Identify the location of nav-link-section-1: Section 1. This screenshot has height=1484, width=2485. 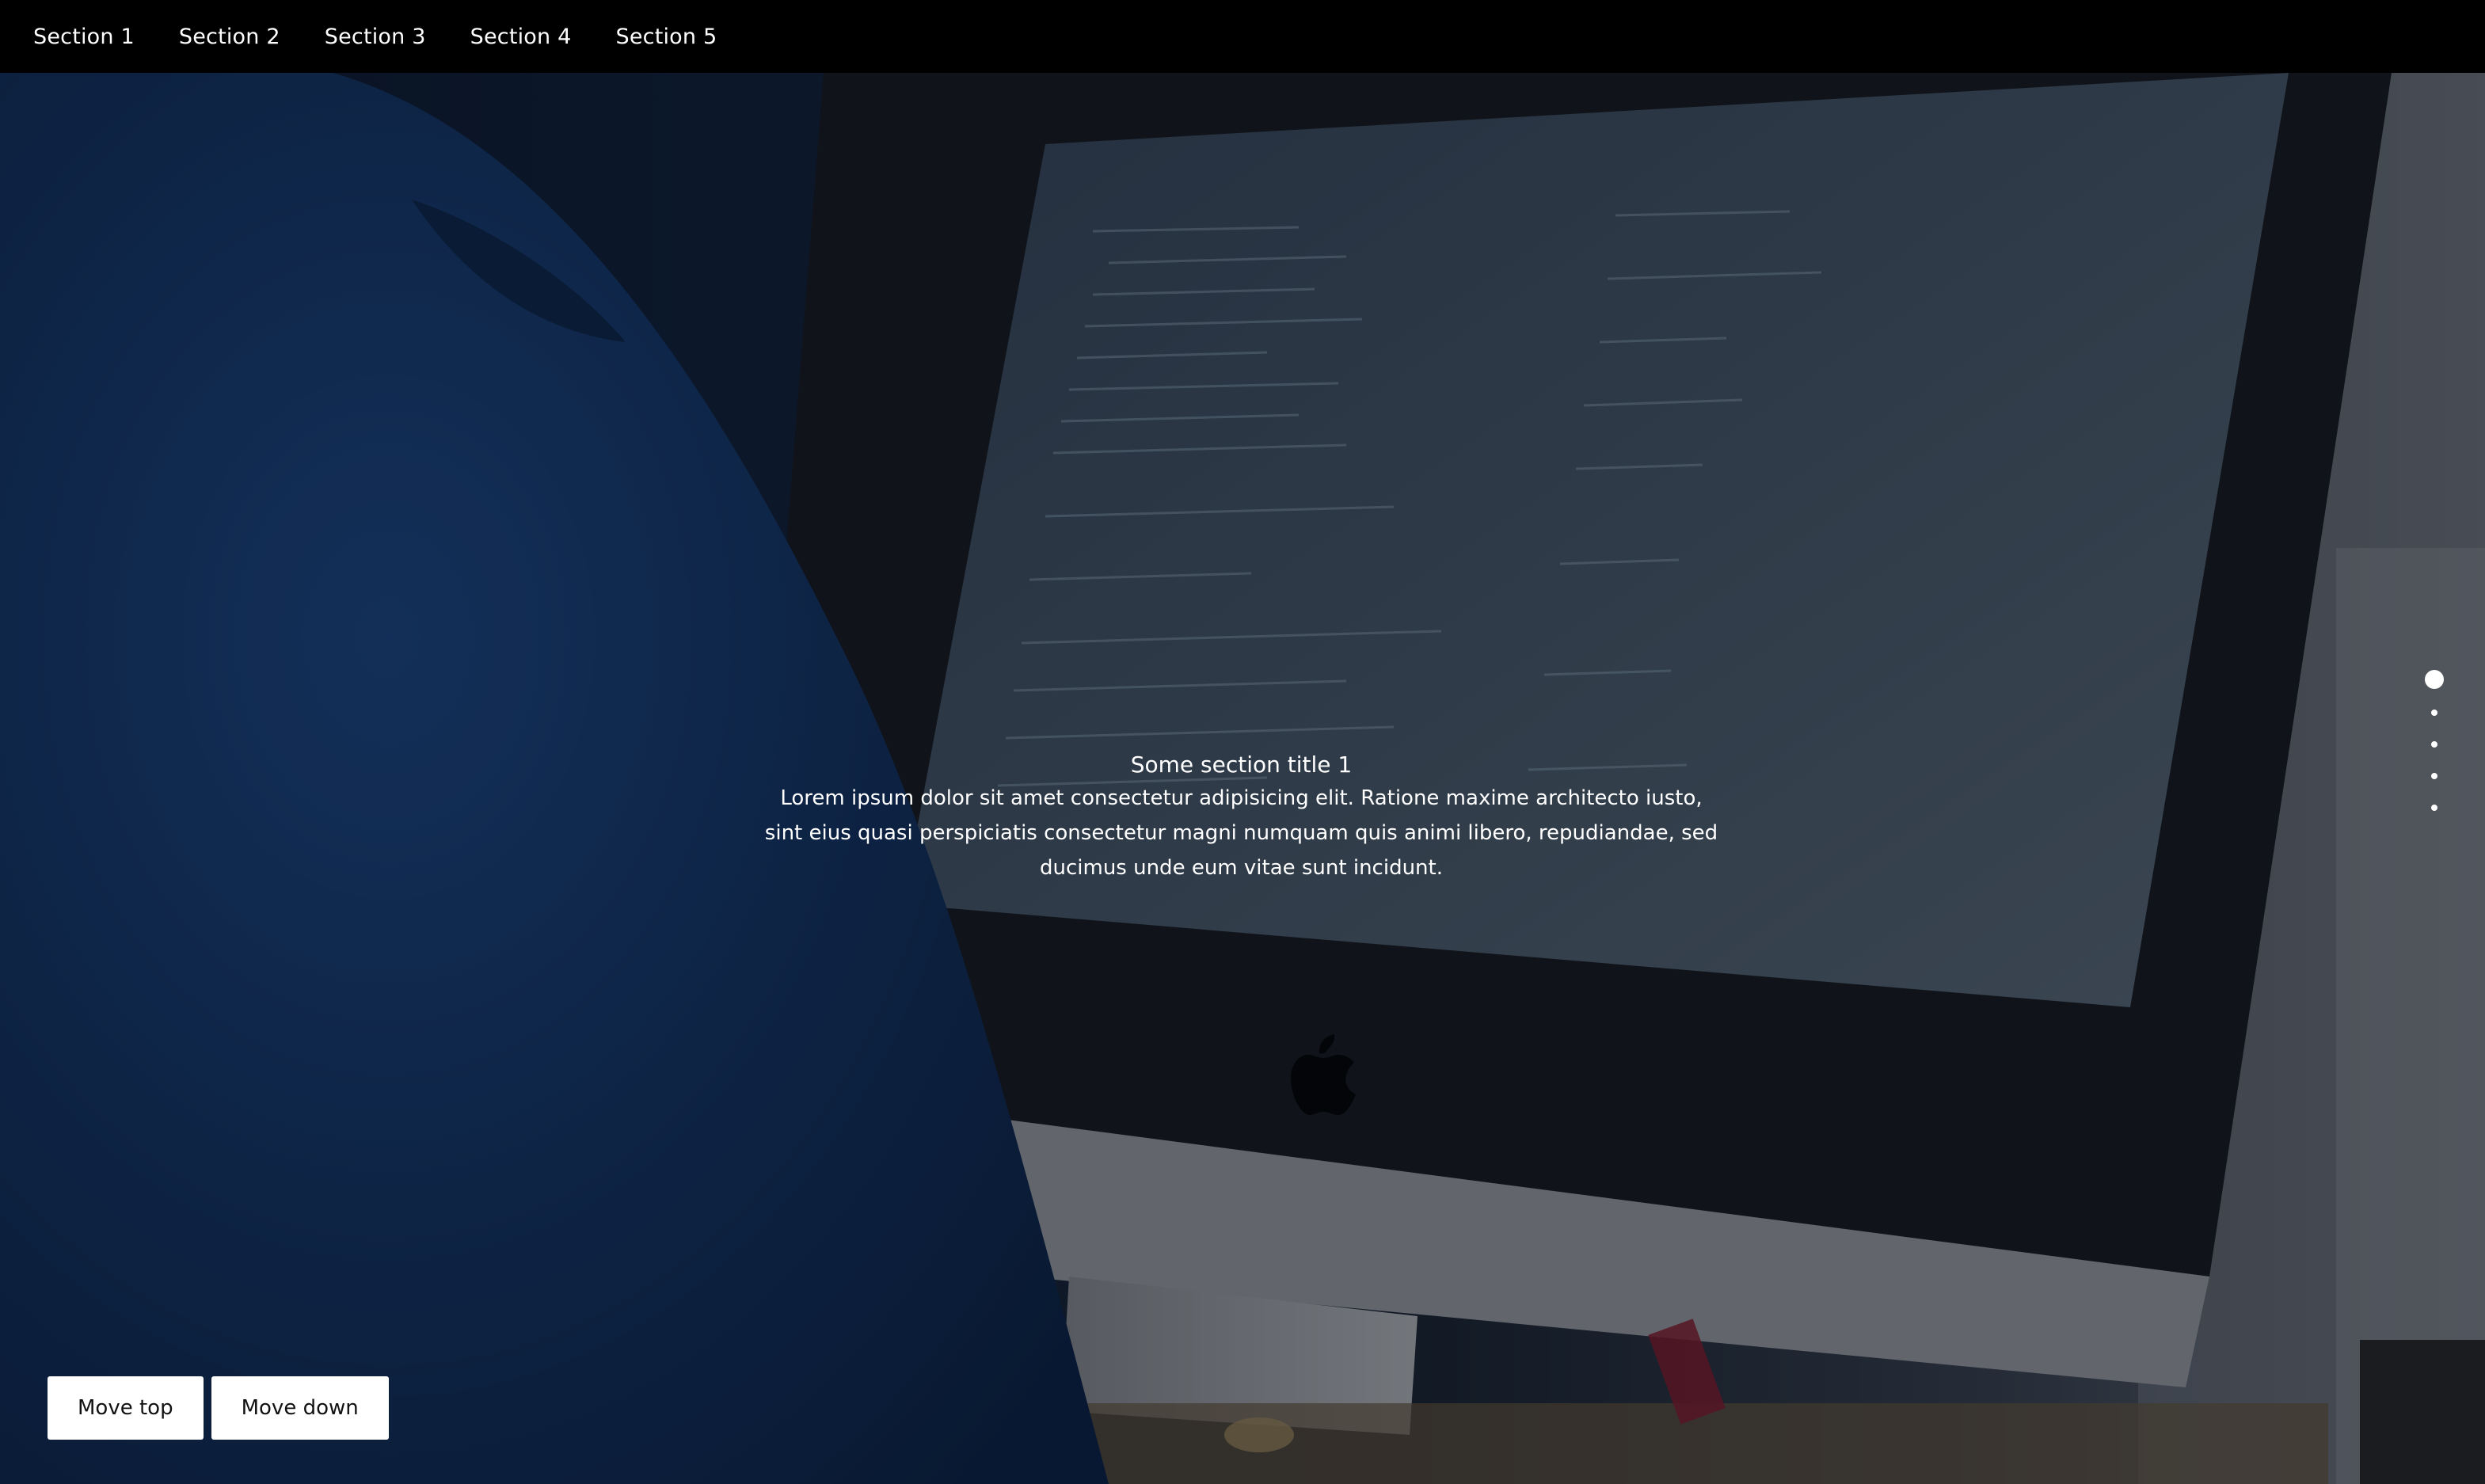
(84, 37).